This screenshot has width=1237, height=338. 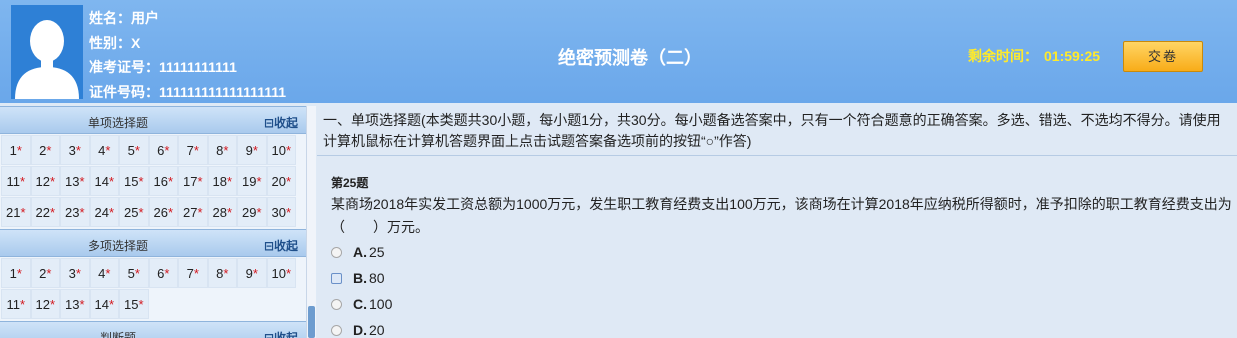 I want to click on question-nav-number: 24, so click(x=101, y=212).